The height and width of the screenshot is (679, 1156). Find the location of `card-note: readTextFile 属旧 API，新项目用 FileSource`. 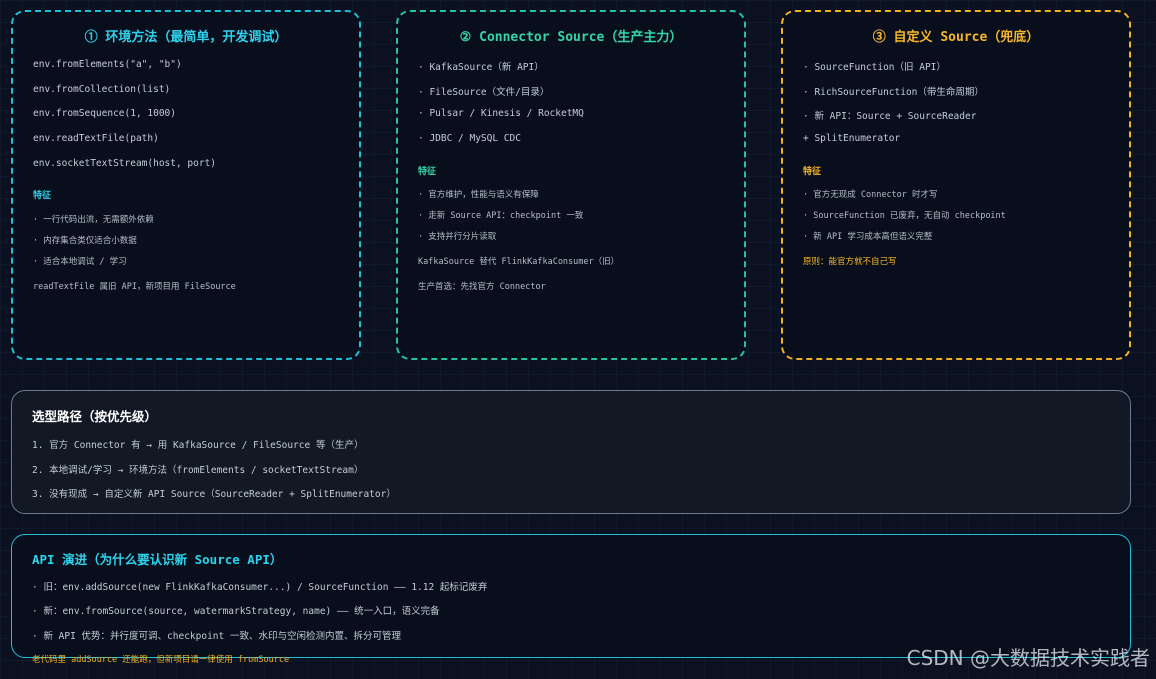

card-note: readTextFile 属旧 API，新项目用 FileSource is located at coordinates (134, 287).